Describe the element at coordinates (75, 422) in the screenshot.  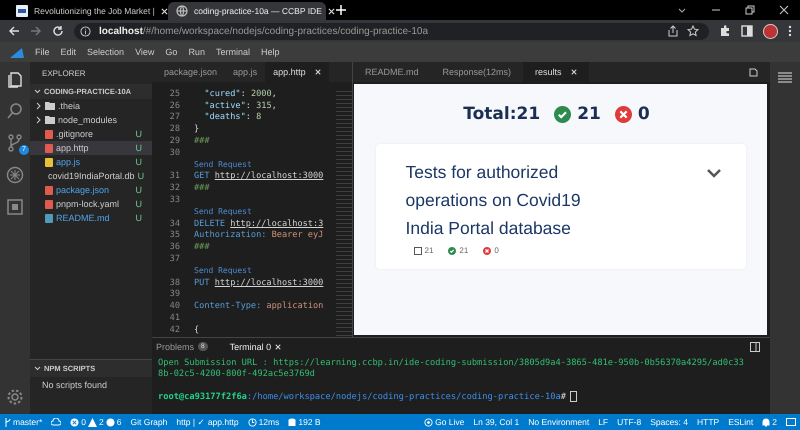
I see `error-icon` at that location.